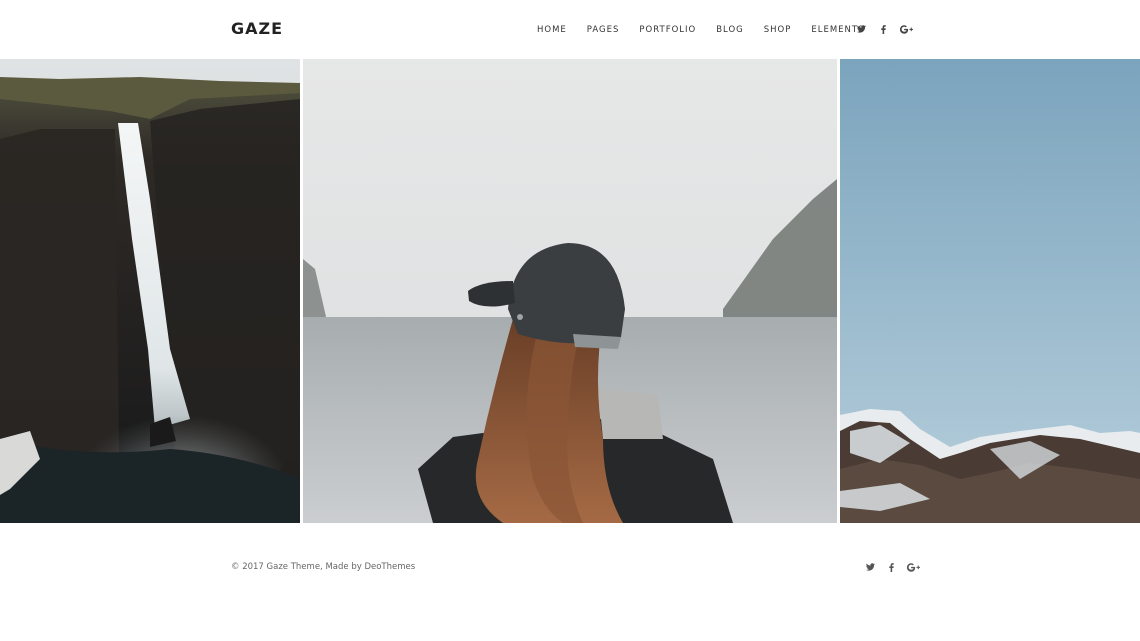  I want to click on nav-item-portfolio: PORTFOLIO, so click(667, 30).